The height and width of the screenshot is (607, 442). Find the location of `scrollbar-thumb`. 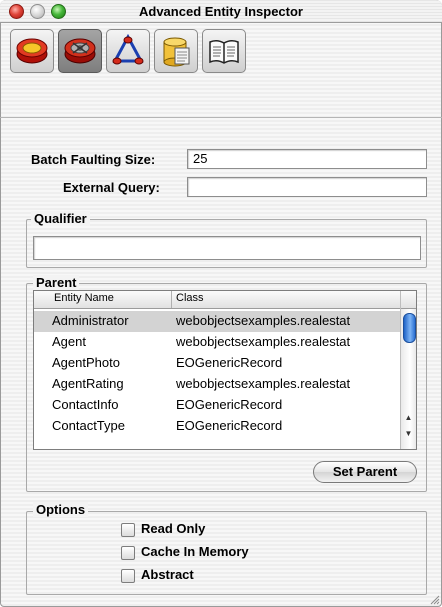

scrollbar-thumb is located at coordinates (409, 328).